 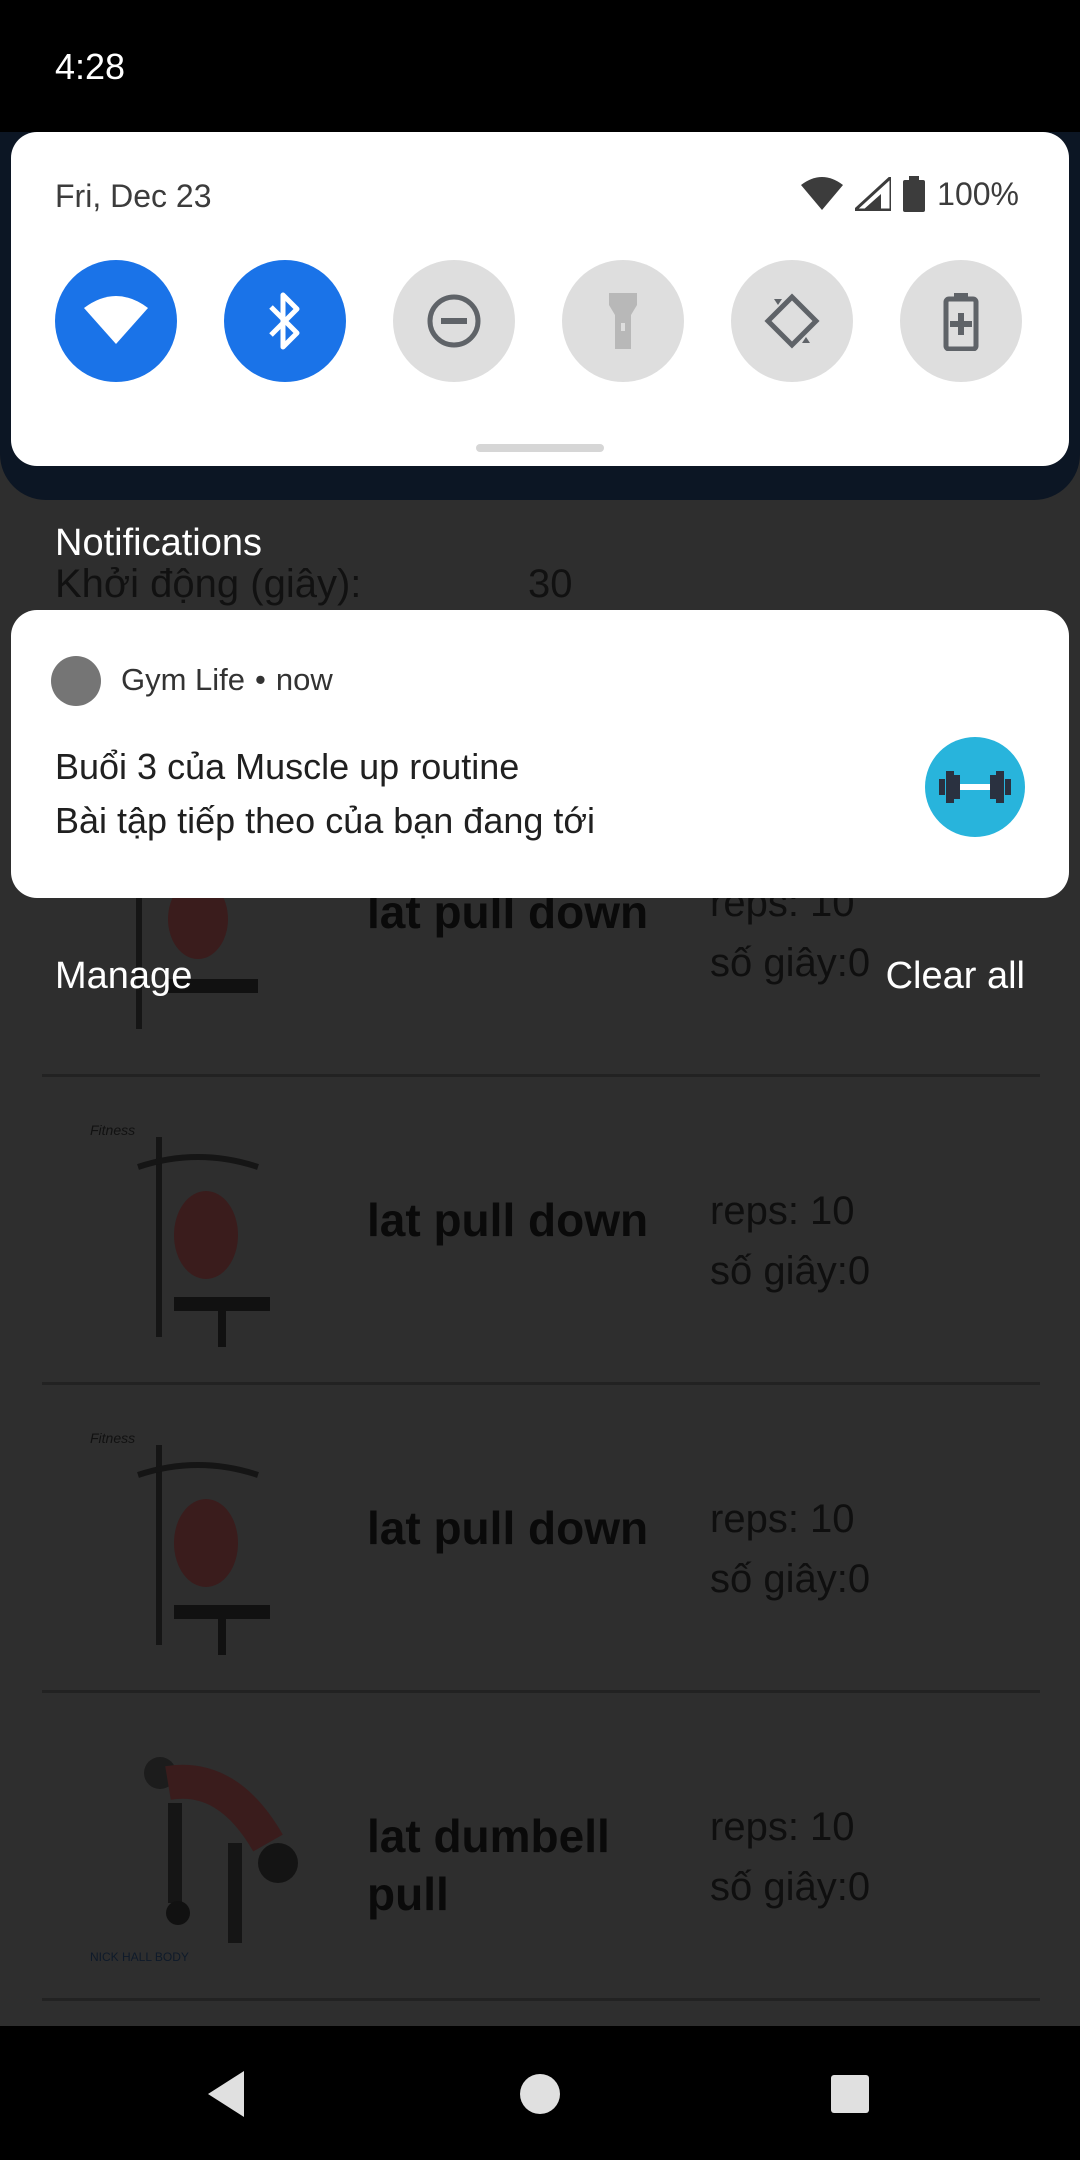 What do you see at coordinates (183, 679) in the screenshot?
I see `notification-app-name: Gym Life` at bounding box center [183, 679].